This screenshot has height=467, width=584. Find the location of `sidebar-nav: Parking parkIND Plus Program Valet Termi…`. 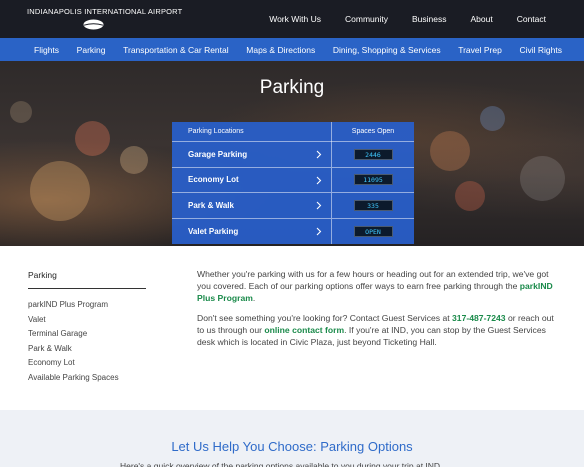

sidebar-nav: Parking parkIND Plus Program Valet Termi… is located at coordinates (87, 327).